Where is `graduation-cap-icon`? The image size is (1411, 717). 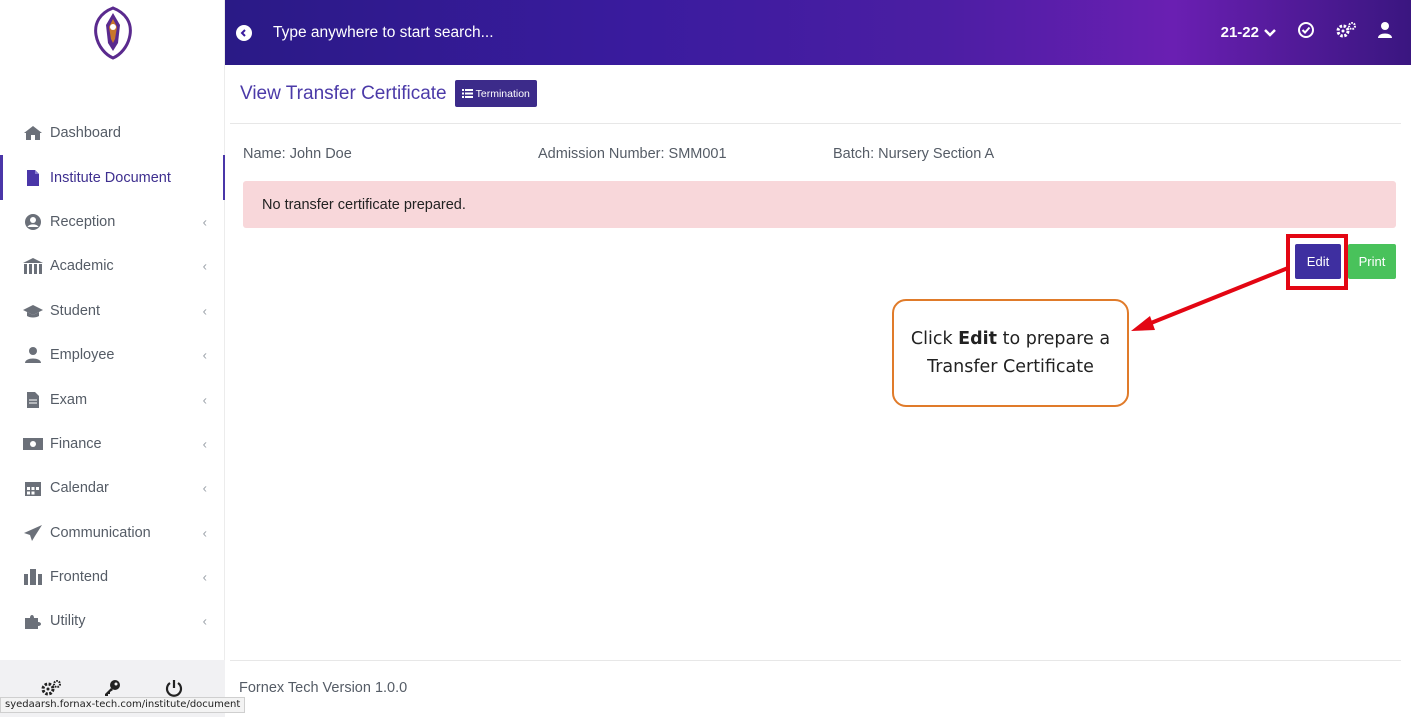
graduation-cap-icon is located at coordinates (33, 311).